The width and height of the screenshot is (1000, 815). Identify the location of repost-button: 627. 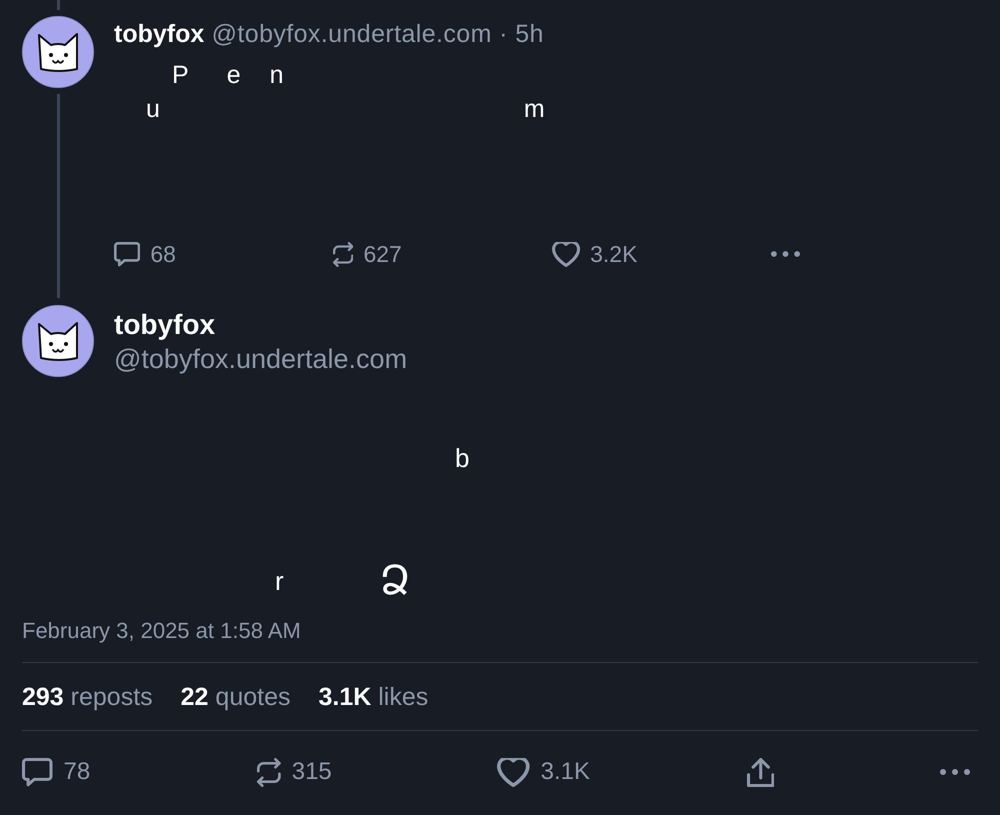
(367, 254).